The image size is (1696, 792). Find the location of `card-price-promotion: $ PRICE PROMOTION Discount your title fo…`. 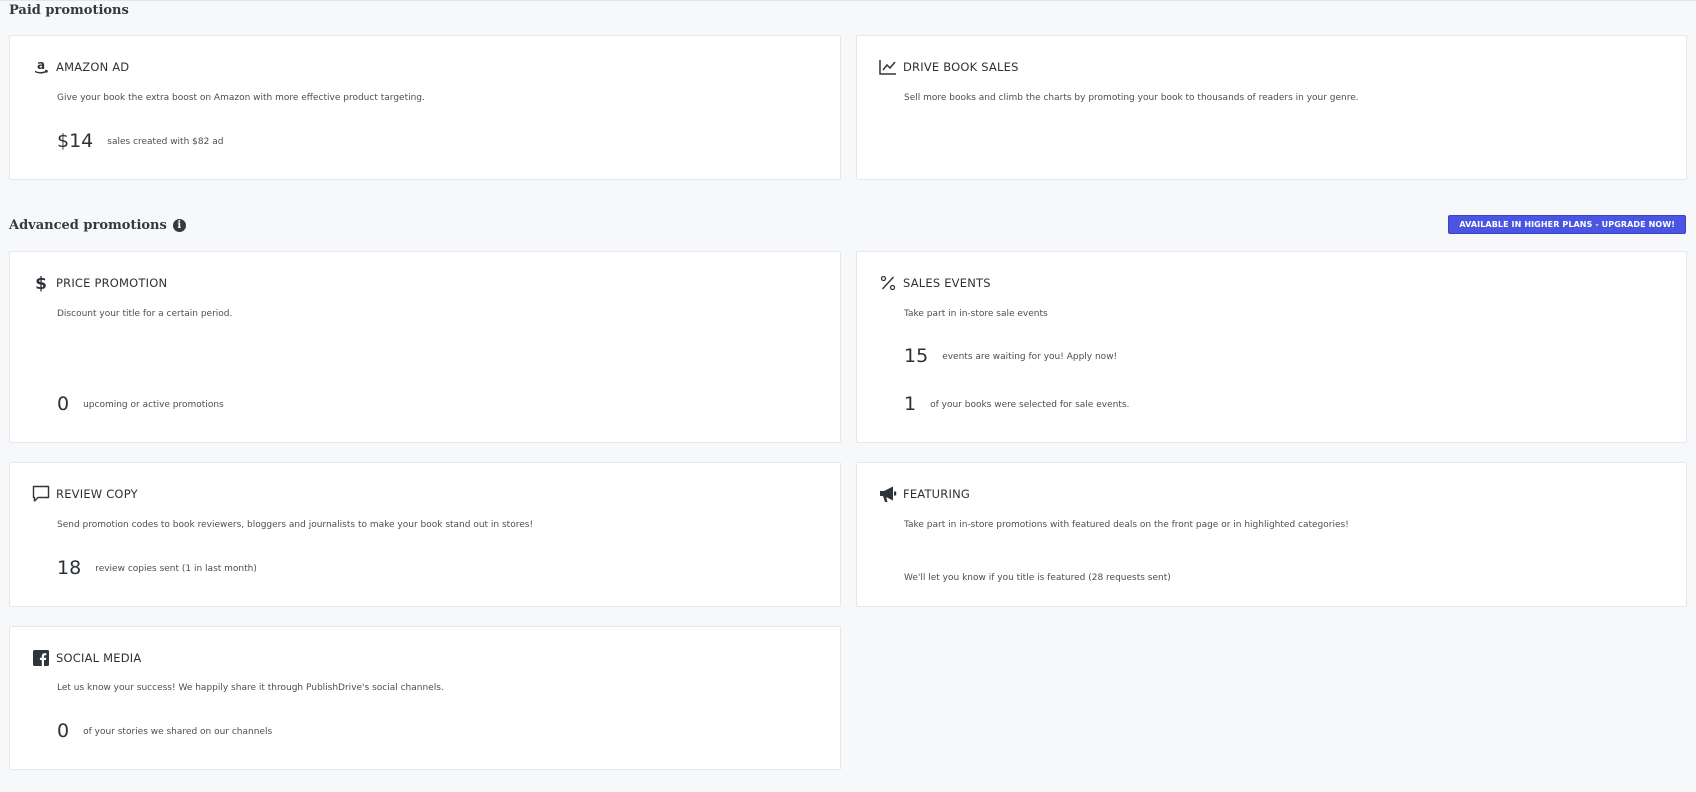

card-price-promotion: $ PRICE PROMOTION Discount your title fo… is located at coordinates (425, 347).